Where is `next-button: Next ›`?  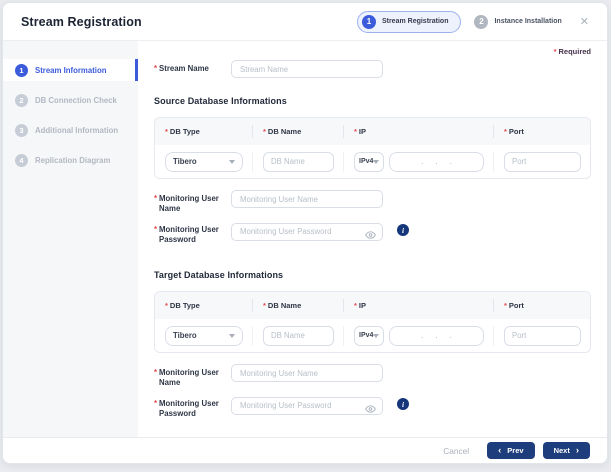 next-button: Next › is located at coordinates (566, 450).